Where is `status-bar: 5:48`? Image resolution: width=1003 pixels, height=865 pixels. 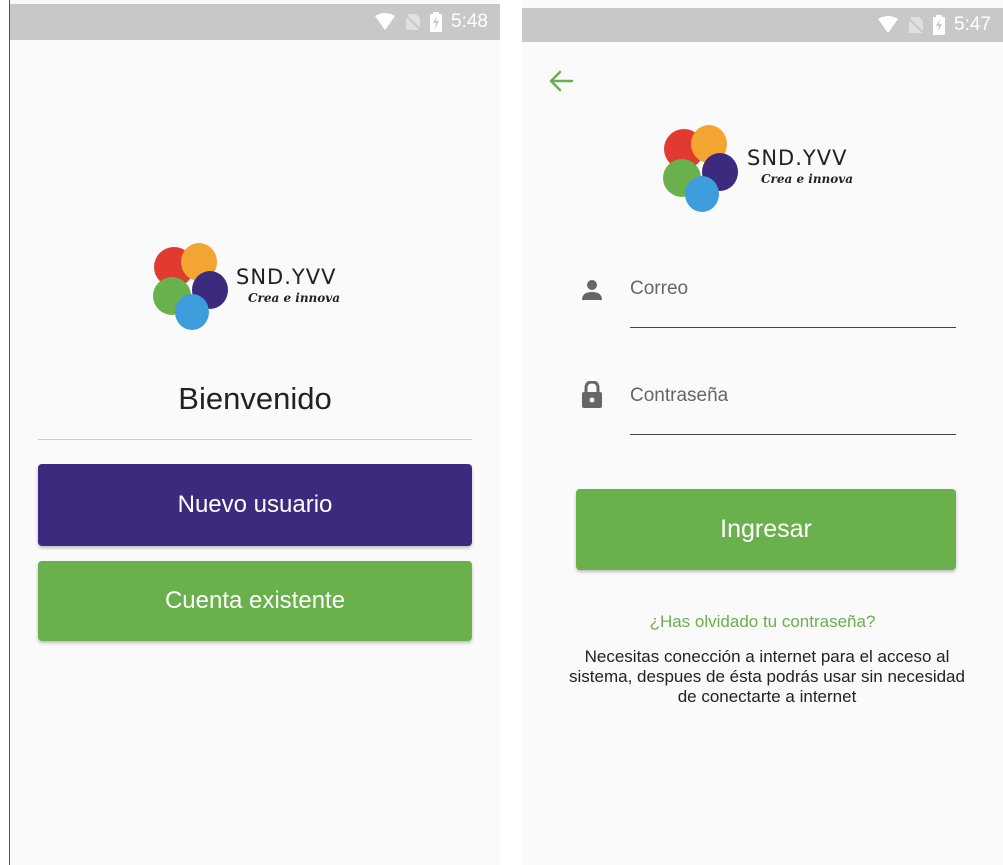
status-bar: 5:48 is located at coordinates (255, 22).